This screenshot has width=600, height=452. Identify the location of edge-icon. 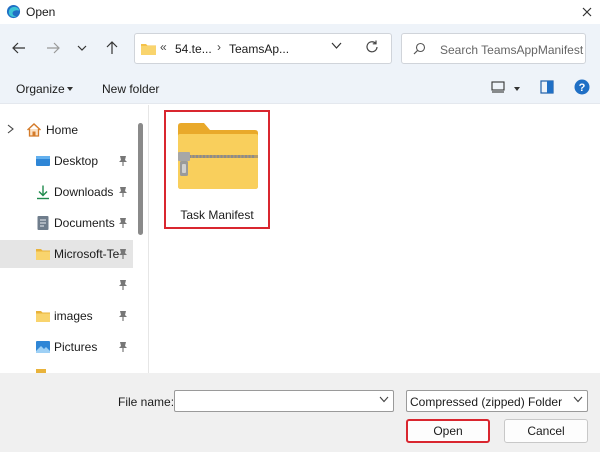
(13, 11).